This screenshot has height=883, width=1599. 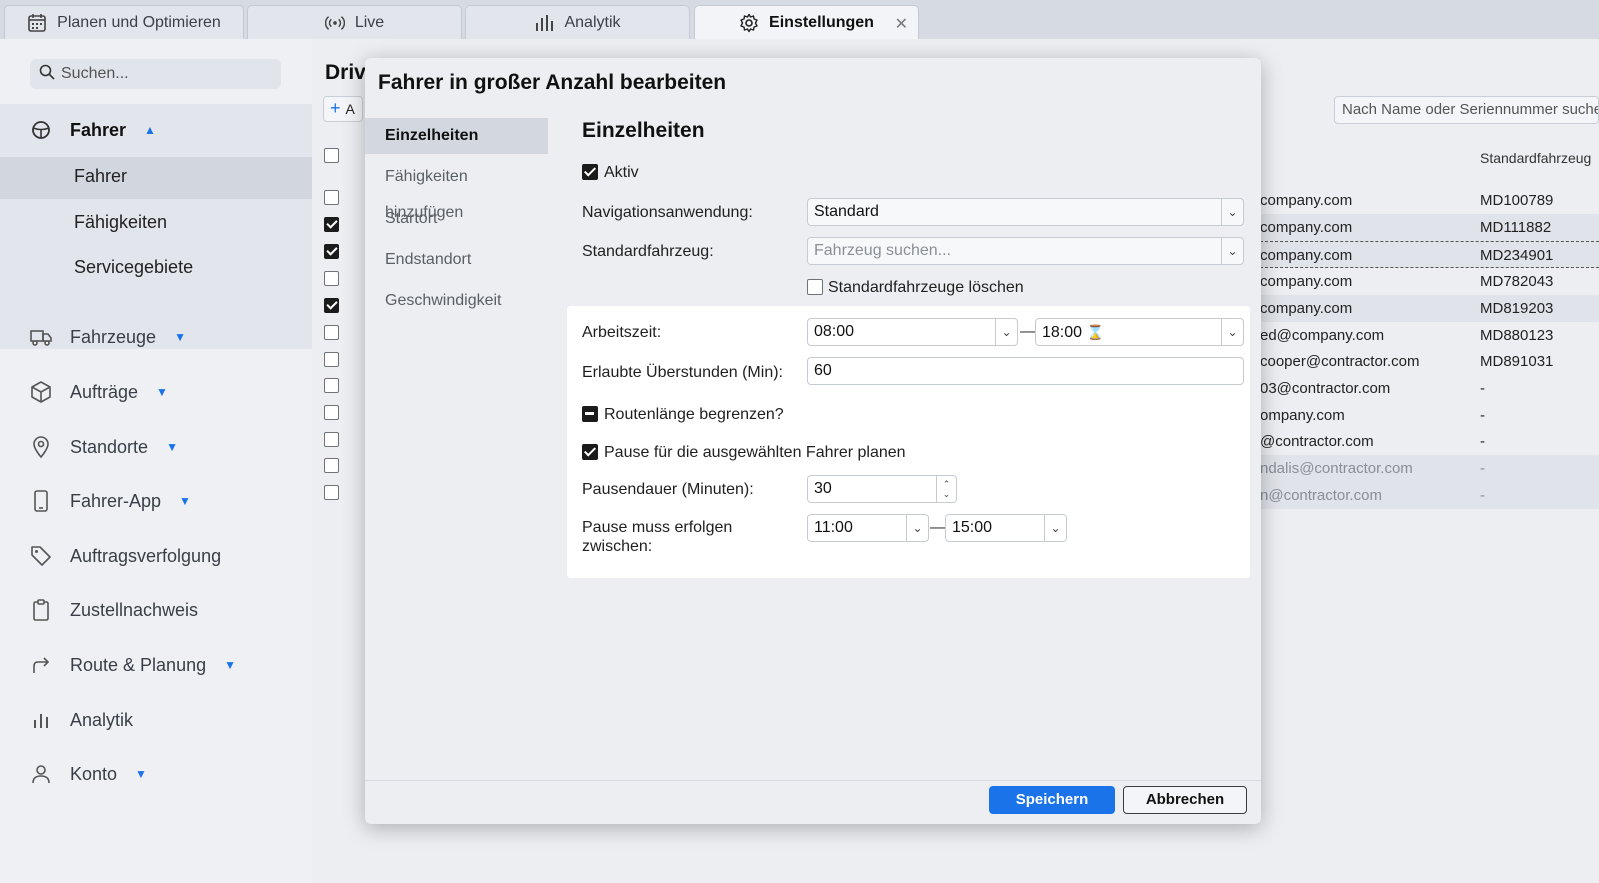 What do you see at coordinates (882, 489) in the screenshot?
I see `break-duration-stepper: 30 ⌃ ⌄` at bounding box center [882, 489].